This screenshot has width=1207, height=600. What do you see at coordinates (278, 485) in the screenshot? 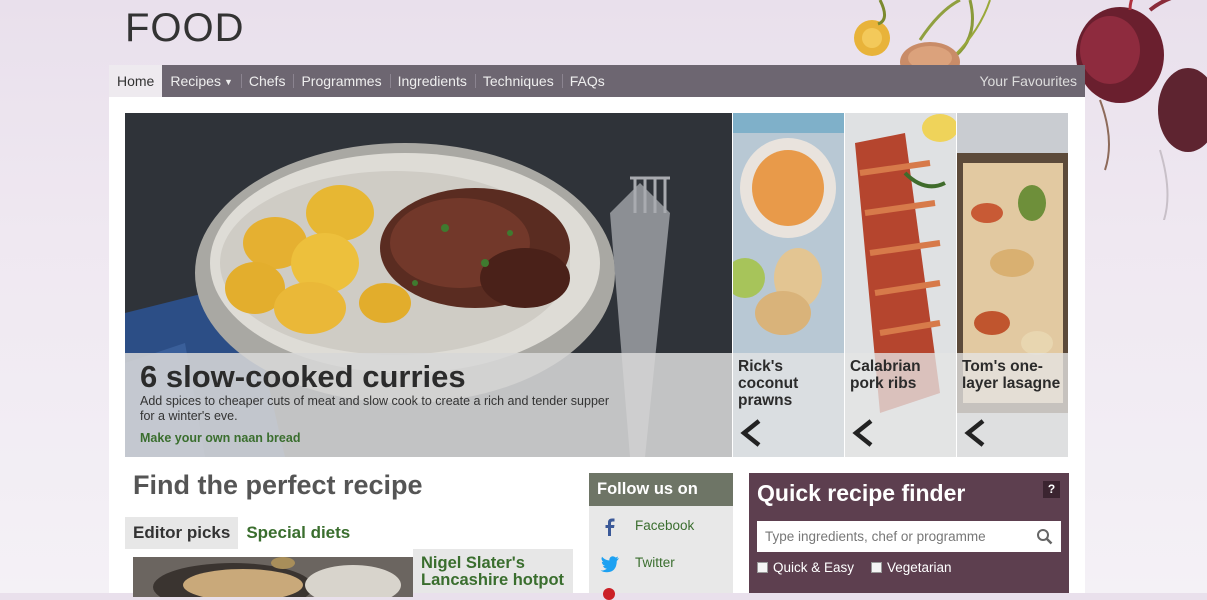
I see `find-recipe-heading: Find the perfect recipe` at bounding box center [278, 485].